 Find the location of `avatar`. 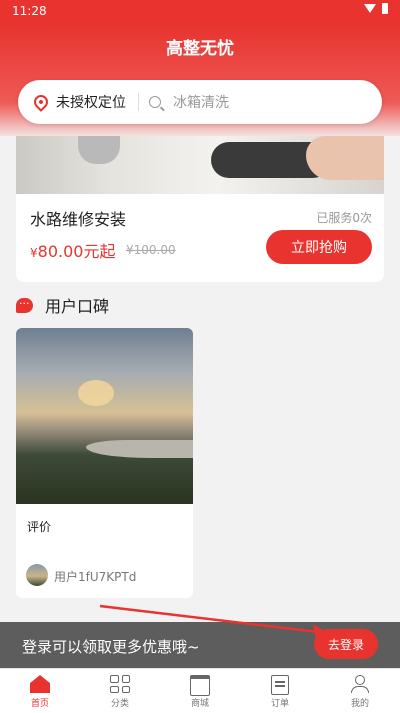

avatar is located at coordinates (37, 575).